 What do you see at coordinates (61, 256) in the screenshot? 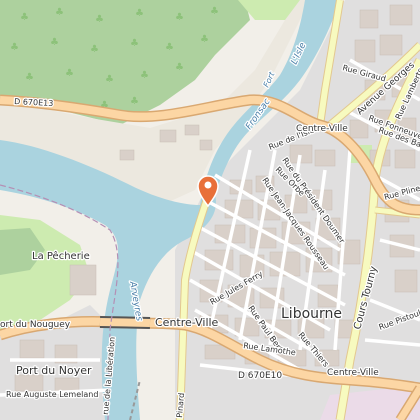
I see `place-label-la-pecherie: La Pêcherie` at bounding box center [61, 256].